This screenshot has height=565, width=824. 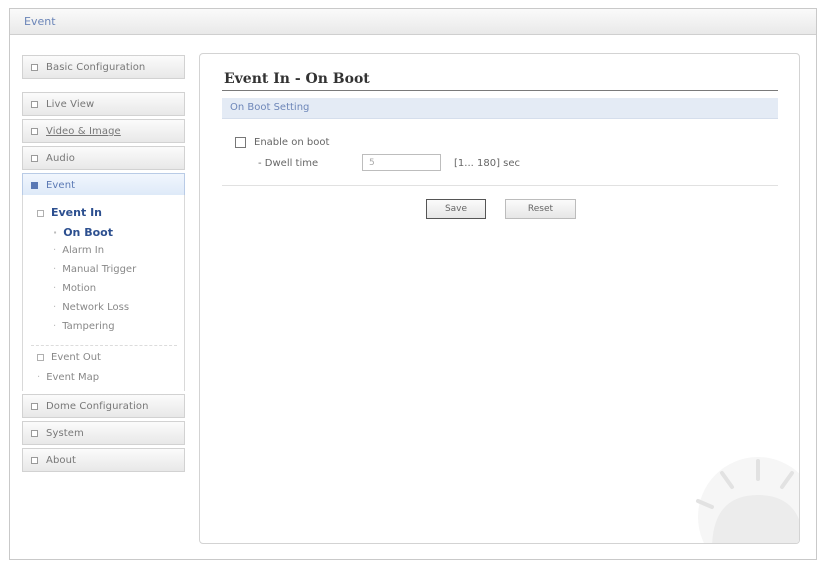 What do you see at coordinates (40, 21) in the screenshot?
I see `window-title: Event` at bounding box center [40, 21].